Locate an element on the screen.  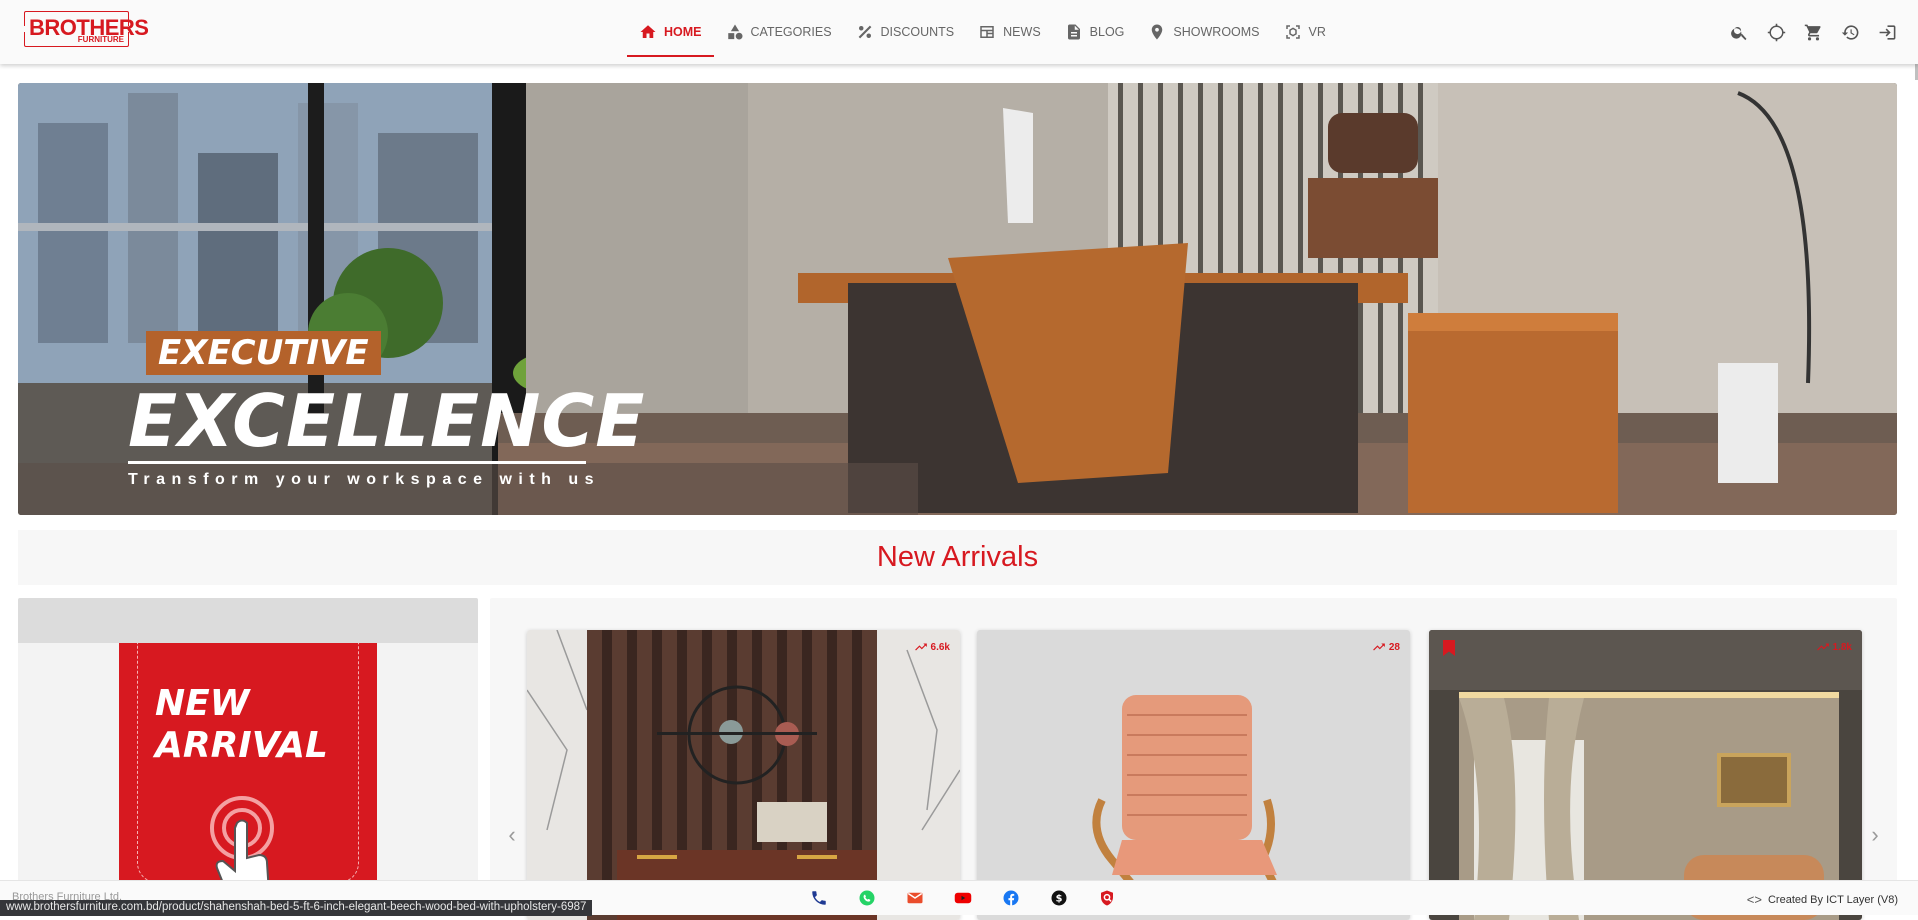
nav-home-label: HOME is located at coordinates (683, 32).